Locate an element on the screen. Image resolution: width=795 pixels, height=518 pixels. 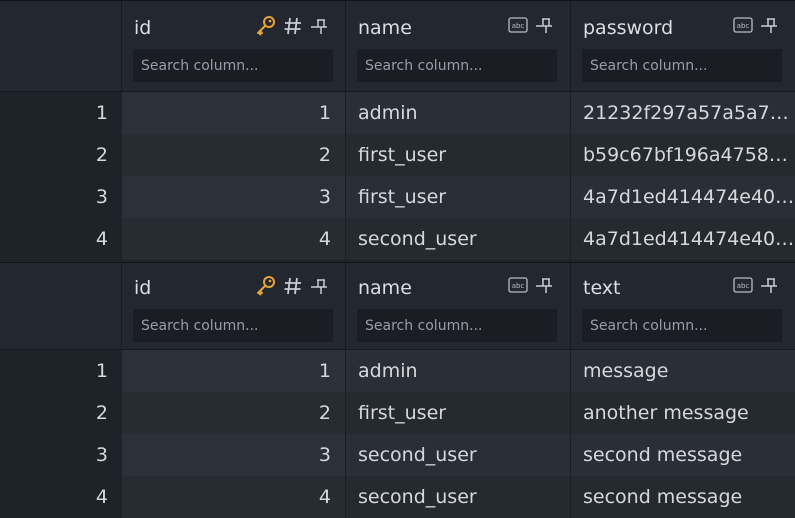
table-row: 3 3 second_user second message is located at coordinates (397, 455).